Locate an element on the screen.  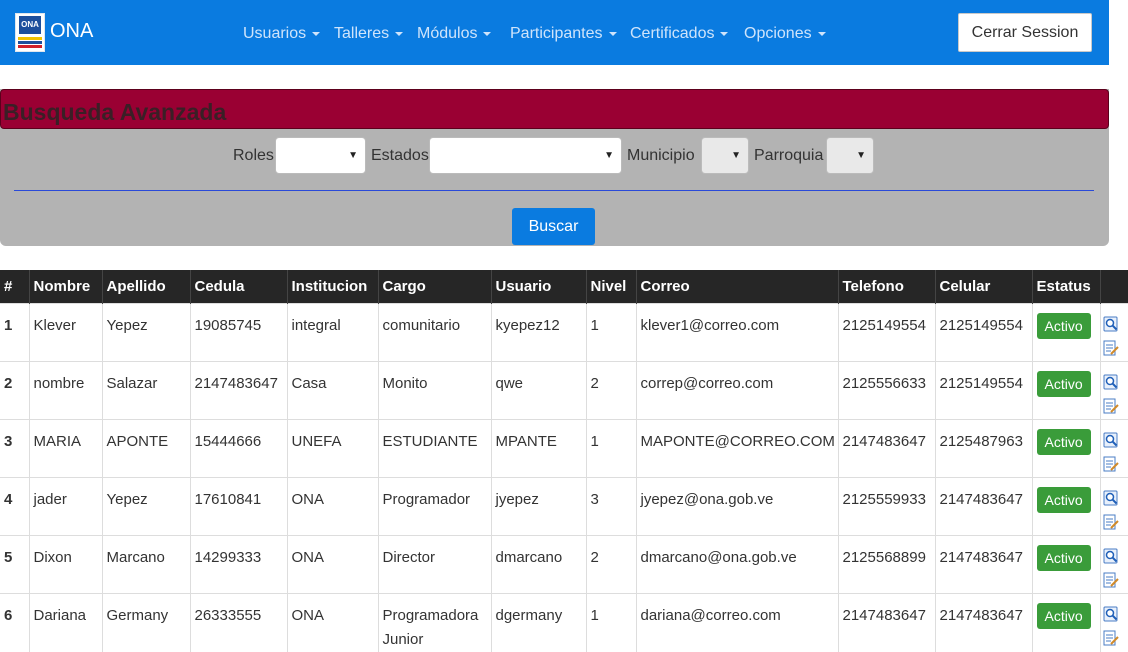
cell-correo: dariana@correo.com is located at coordinates (737, 623).